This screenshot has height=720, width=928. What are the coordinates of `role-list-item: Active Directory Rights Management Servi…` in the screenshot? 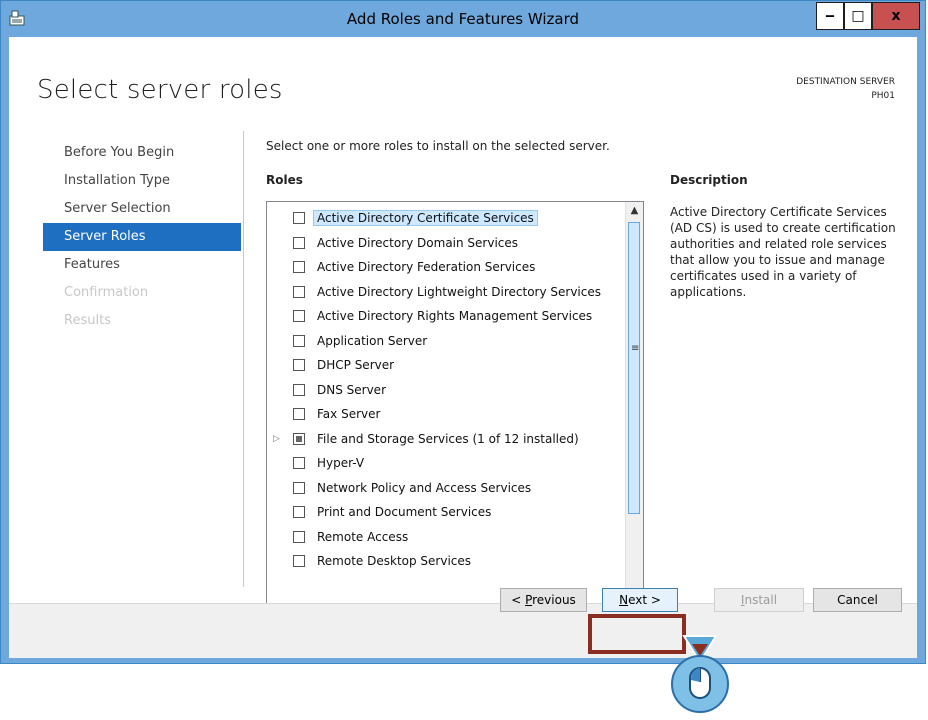 It's located at (445, 316).